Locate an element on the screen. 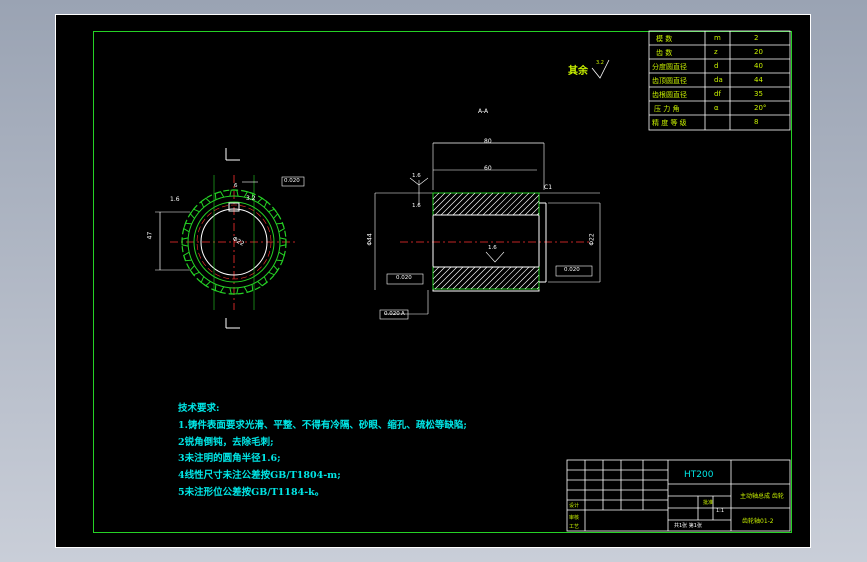  key-width: 6 is located at coordinates (236, 186).